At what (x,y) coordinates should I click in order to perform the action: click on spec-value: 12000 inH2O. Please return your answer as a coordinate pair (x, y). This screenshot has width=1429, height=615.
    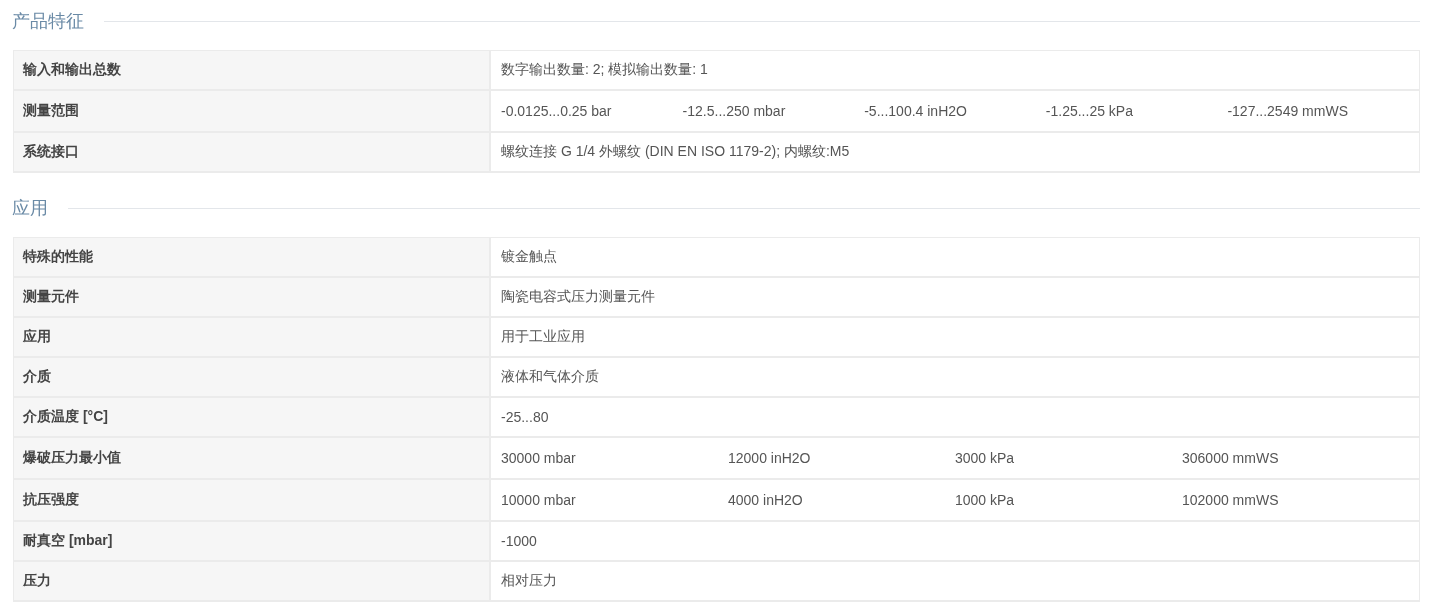
    Looking at the image, I should click on (770, 458).